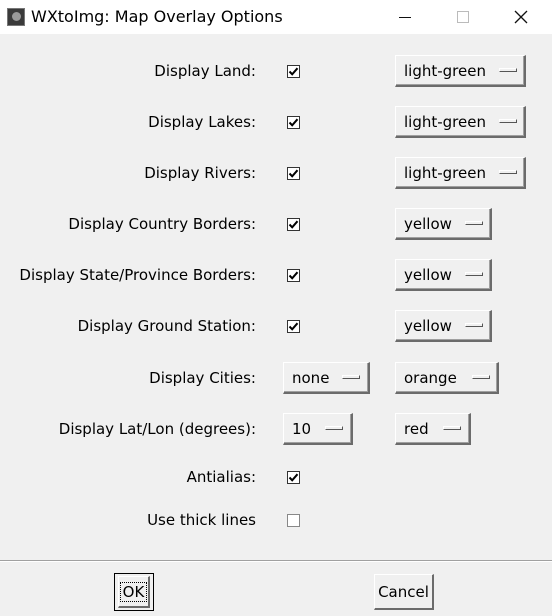 The height and width of the screenshot is (616, 552). What do you see at coordinates (202, 378) in the screenshot?
I see `display-cities-label: Display Cities:` at bounding box center [202, 378].